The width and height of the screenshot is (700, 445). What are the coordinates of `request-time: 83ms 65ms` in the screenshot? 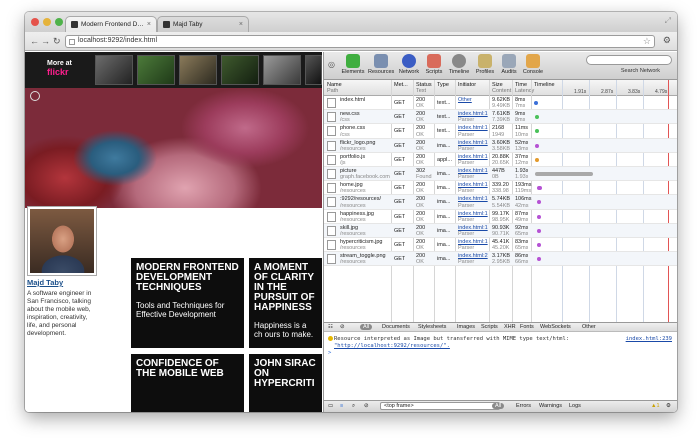 It's located at (522, 245).